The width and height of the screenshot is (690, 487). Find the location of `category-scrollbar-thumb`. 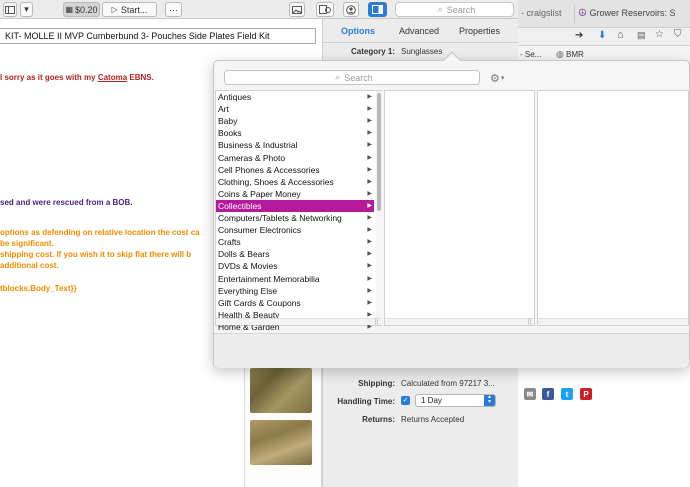

category-scrollbar-thumb is located at coordinates (379, 152).